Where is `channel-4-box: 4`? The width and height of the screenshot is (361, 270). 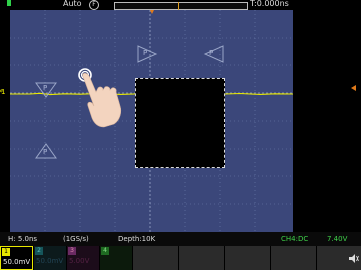
channel-4-box: 4 is located at coordinates (115, 258).